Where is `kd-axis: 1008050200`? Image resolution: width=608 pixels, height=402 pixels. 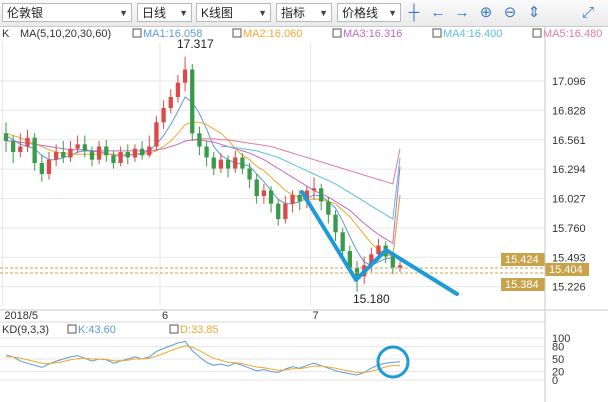 kd-axis: 1008050200 is located at coordinates (561, 360).